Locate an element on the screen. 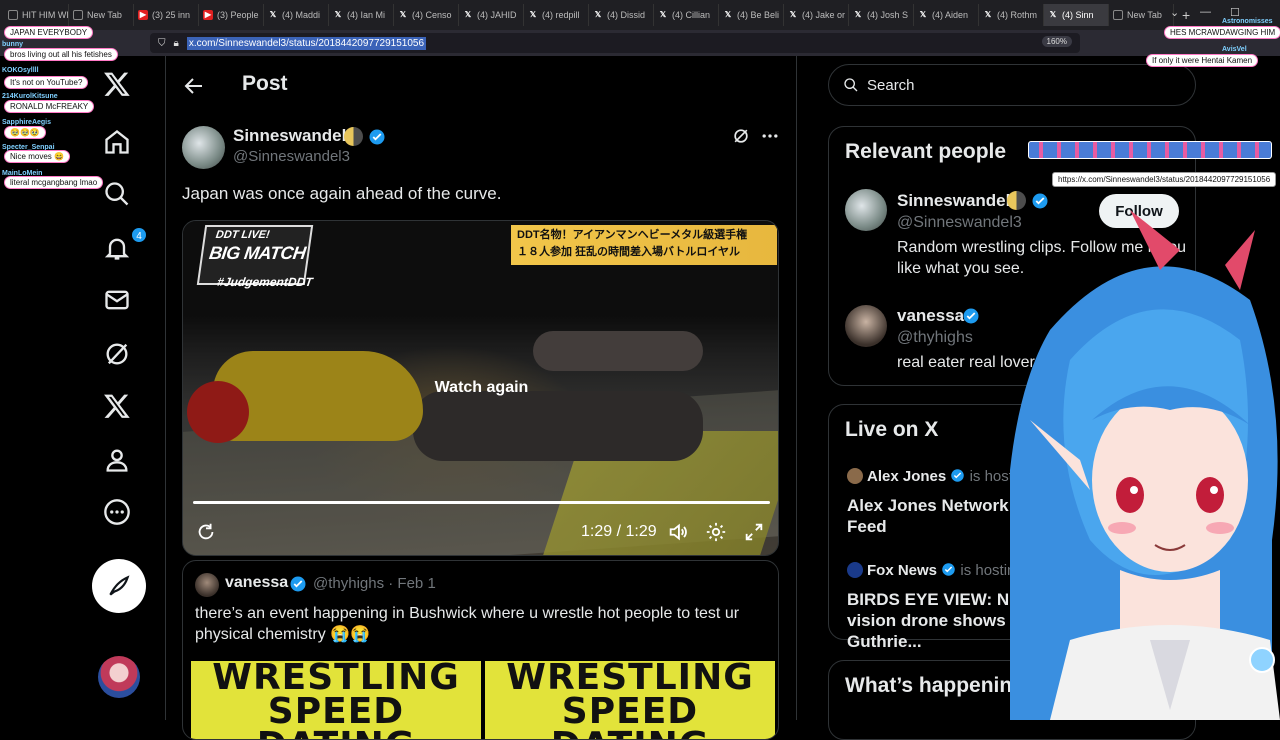  chat-message: JAPAN EVERYBODY is located at coordinates (49, 32).